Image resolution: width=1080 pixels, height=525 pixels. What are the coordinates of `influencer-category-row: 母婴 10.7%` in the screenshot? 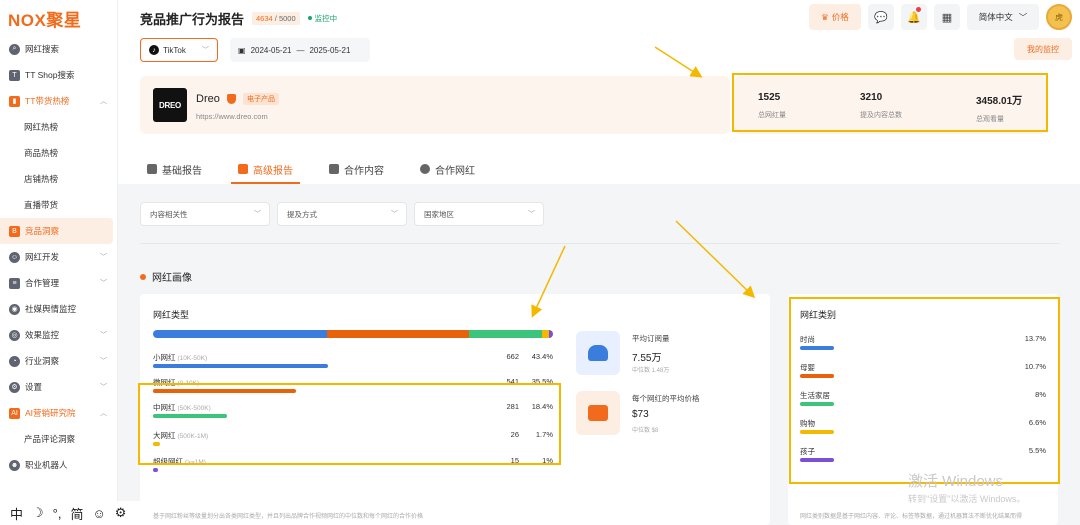 It's located at (923, 375).